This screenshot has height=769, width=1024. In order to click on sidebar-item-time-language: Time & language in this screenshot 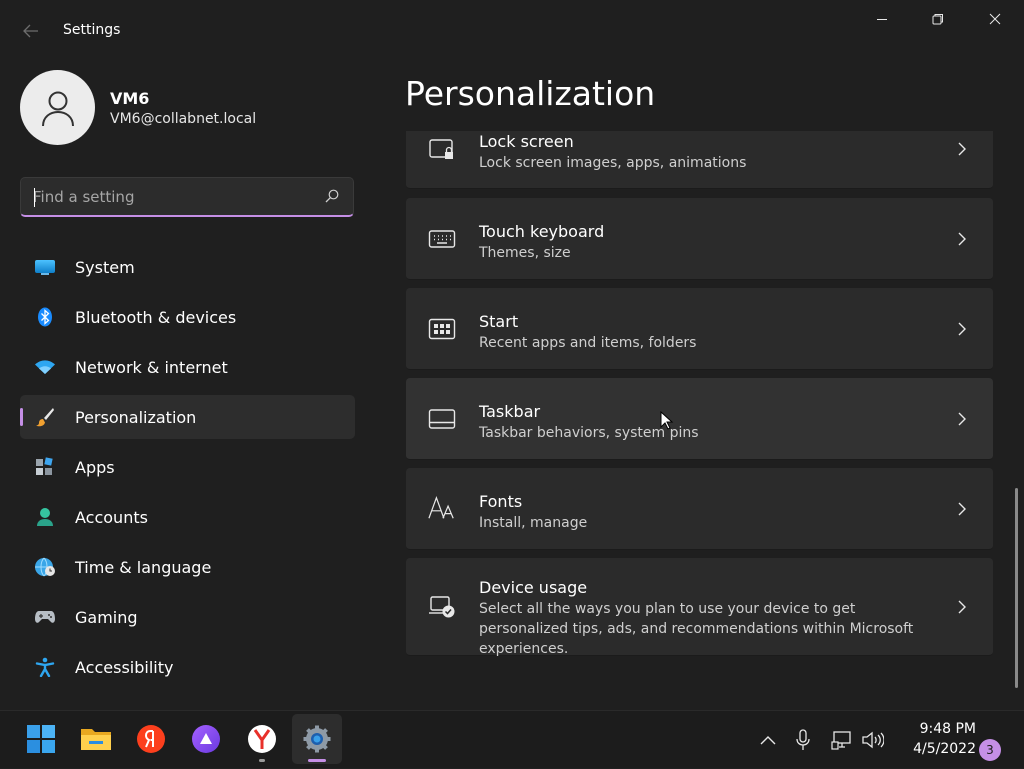, I will do `click(187, 567)`.